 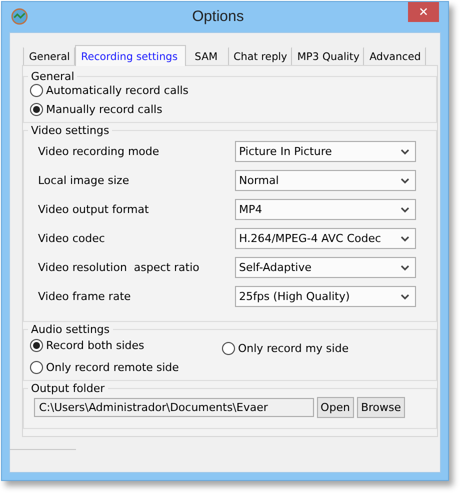 I want to click on dropdown: Normal, so click(x=325, y=180).